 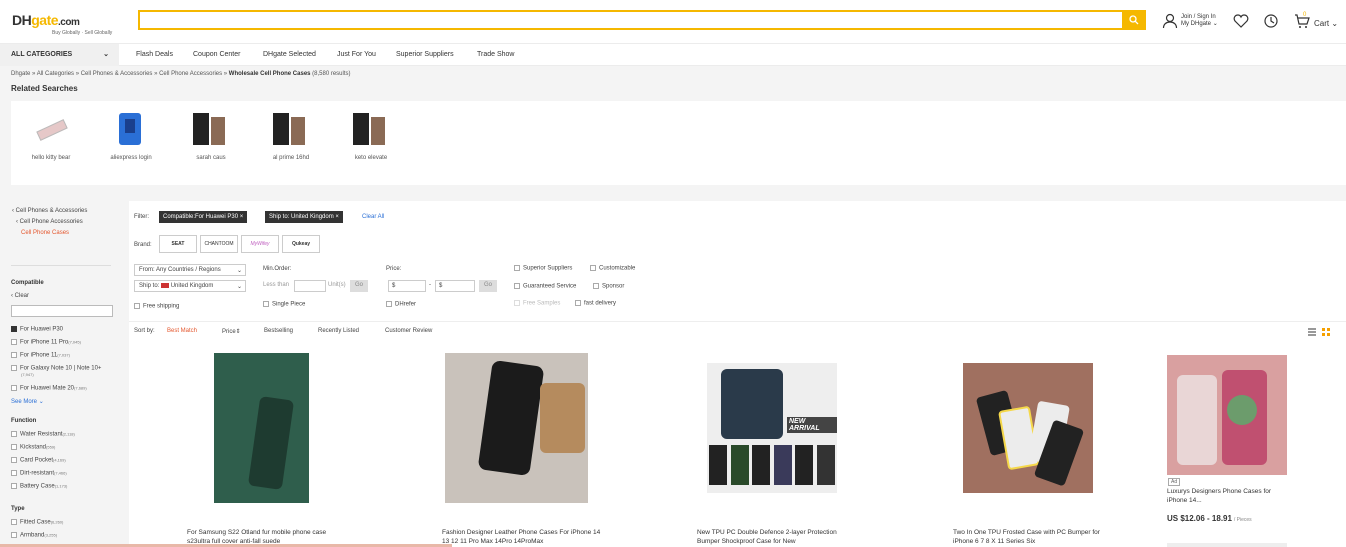 What do you see at coordinates (231, 331) in the screenshot?
I see `sort-price: Price⇕` at bounding box center [231, 331].